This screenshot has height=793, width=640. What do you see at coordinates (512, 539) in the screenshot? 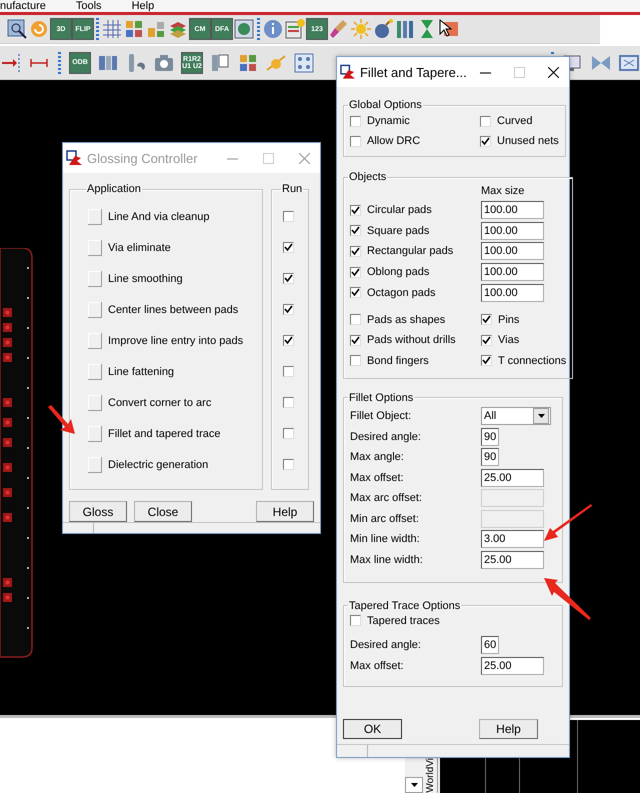
I see `input-field: 3.00` at bounding box center [512, 539].